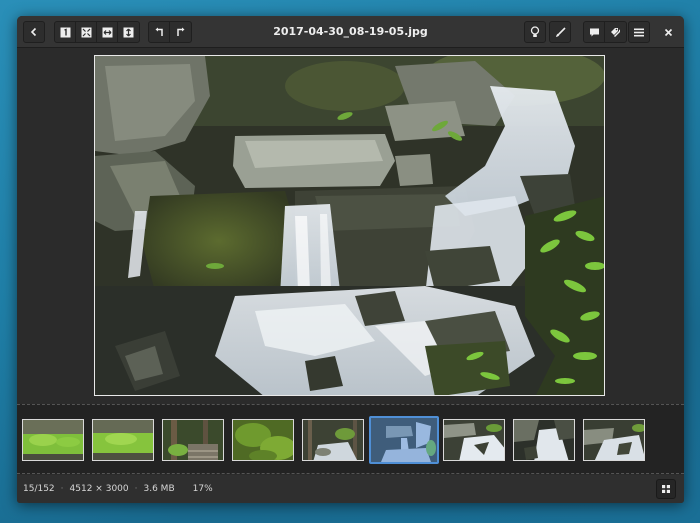 The height and width of the screenshot is (523, 700). What do you see at coordinates (99, 489) in the screenshot?
I see `image-dimensions: 4512 × 3000` at bounding box center [99, 489].